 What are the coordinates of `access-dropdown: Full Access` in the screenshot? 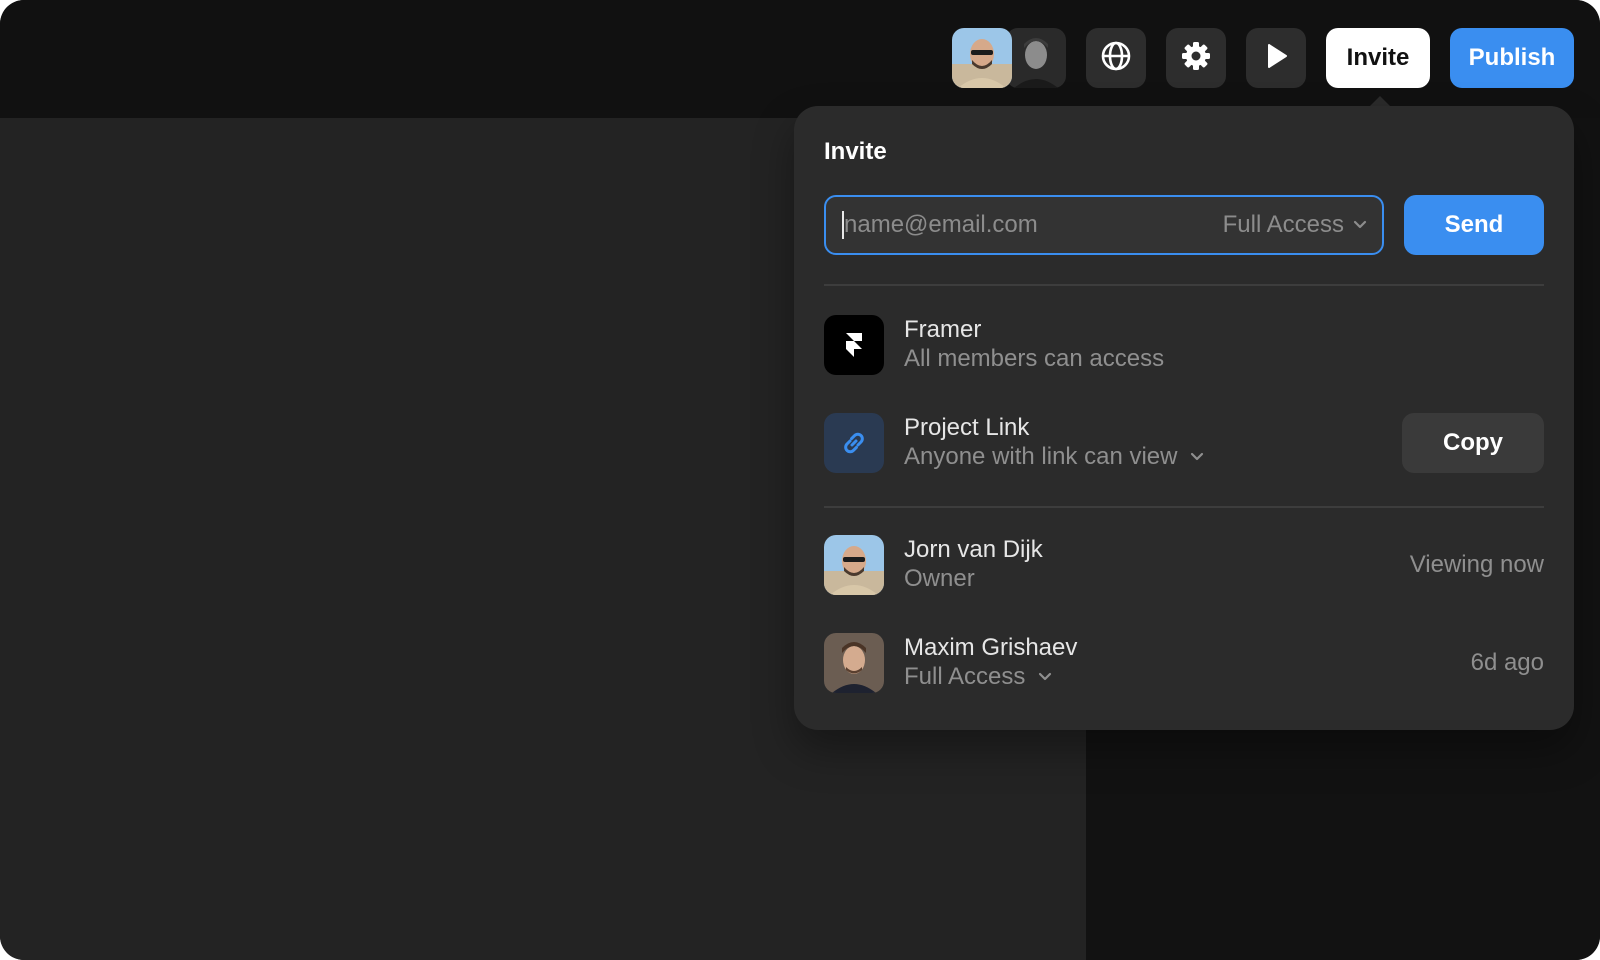 It's located at (1295, 225).